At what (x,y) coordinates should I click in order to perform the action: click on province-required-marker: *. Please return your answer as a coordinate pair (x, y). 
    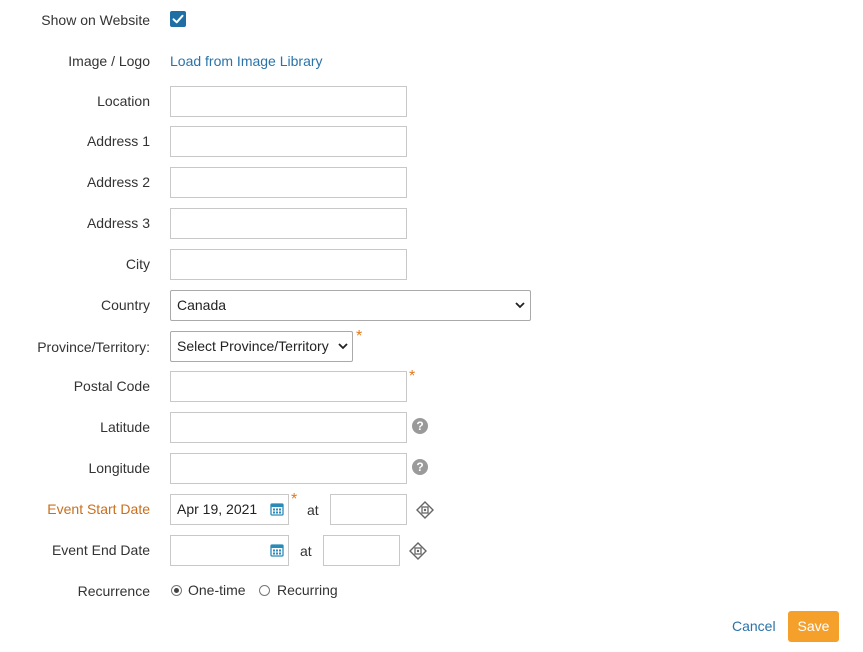
    Looking at the image, I should click on (359, 336).